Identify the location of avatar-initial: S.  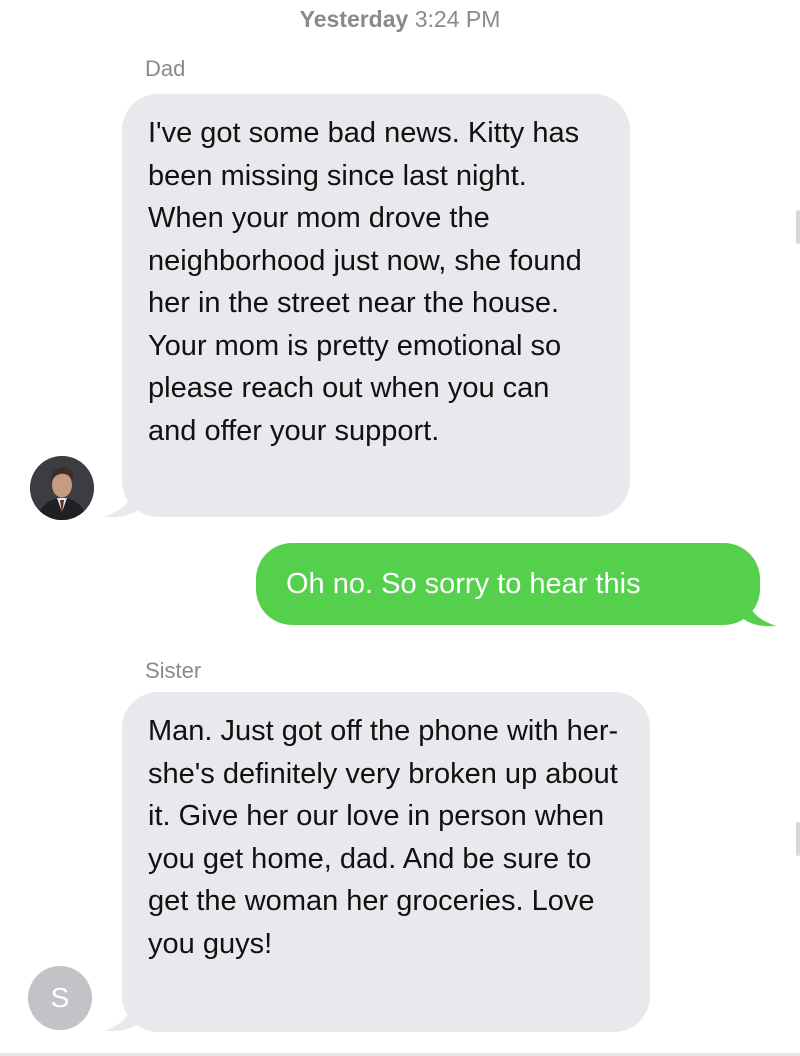
(60, 997).